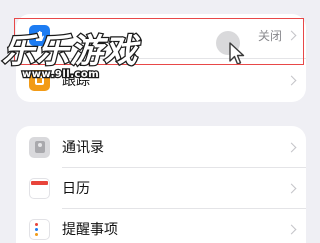 The width and height of the screenshot is (320, 243). I want to click on contacts-label: 通讯录, so click(83, 148).